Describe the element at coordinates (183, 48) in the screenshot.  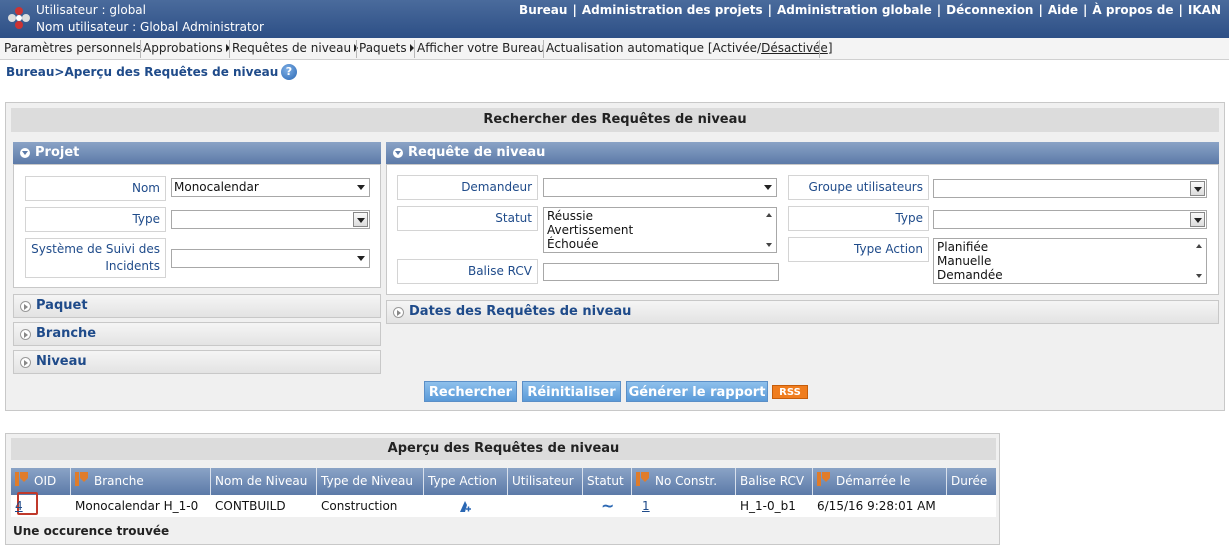
I see `menu-item-label: Approbations` at that location.